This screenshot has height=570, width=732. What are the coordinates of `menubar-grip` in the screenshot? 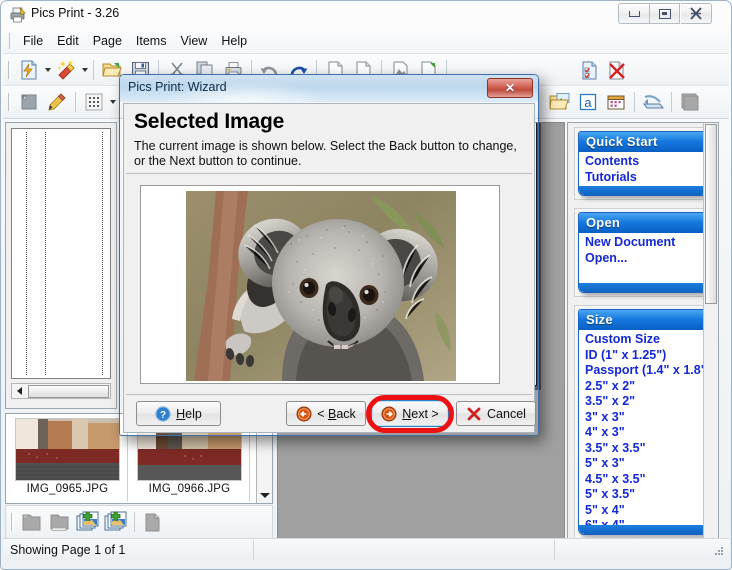 It's located at (11, 41).